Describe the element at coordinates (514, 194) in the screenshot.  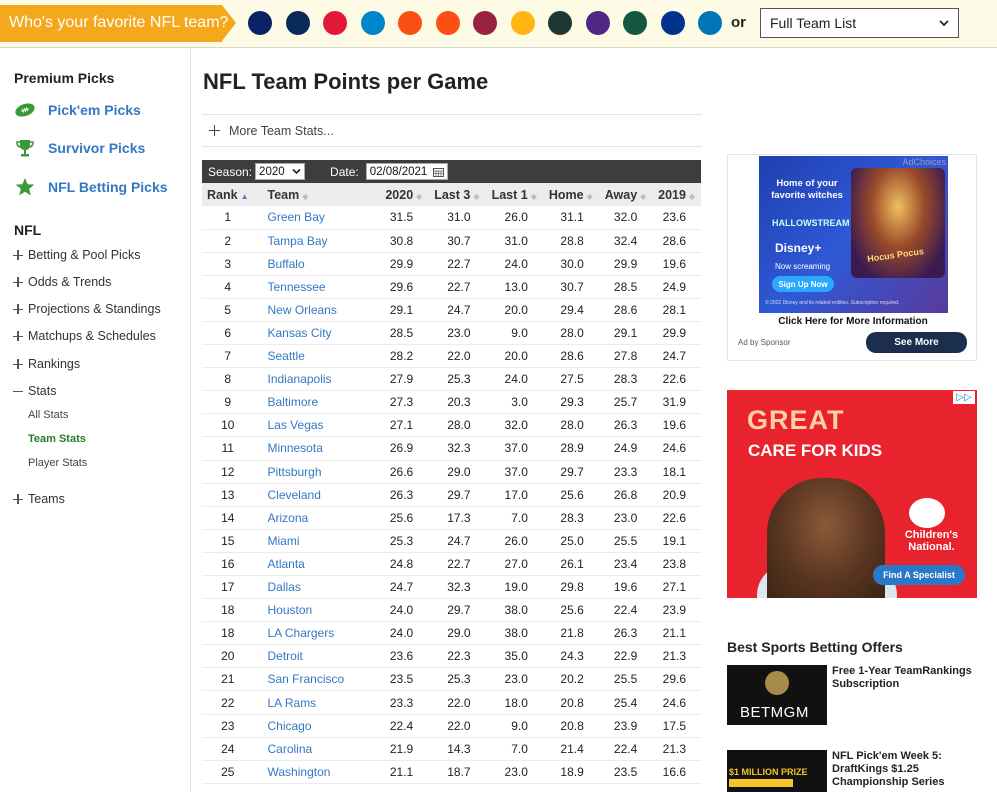
I see `col-last1: Last 1 ◆` at that location.